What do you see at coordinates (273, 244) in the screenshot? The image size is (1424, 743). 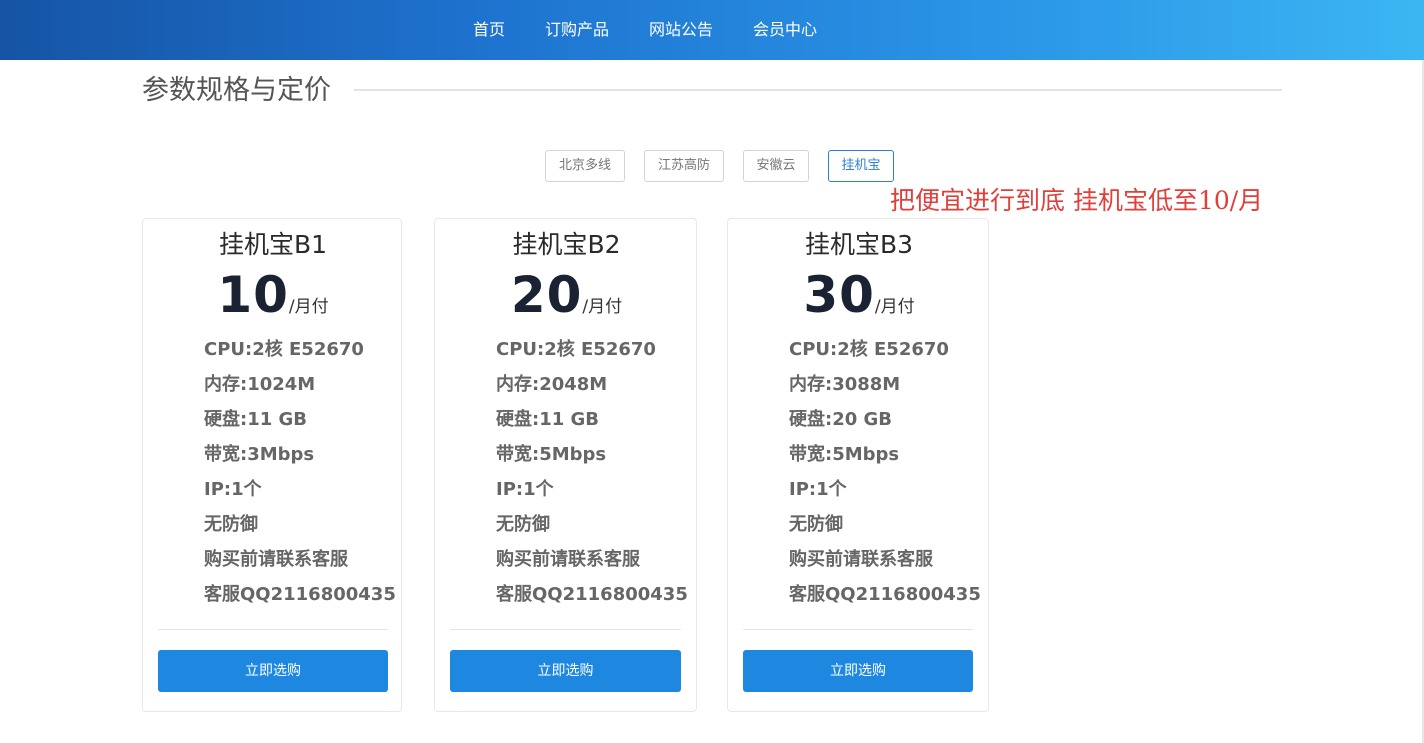 I see `plan-name: 挂机宝B1` at bounding box center [273, 244].